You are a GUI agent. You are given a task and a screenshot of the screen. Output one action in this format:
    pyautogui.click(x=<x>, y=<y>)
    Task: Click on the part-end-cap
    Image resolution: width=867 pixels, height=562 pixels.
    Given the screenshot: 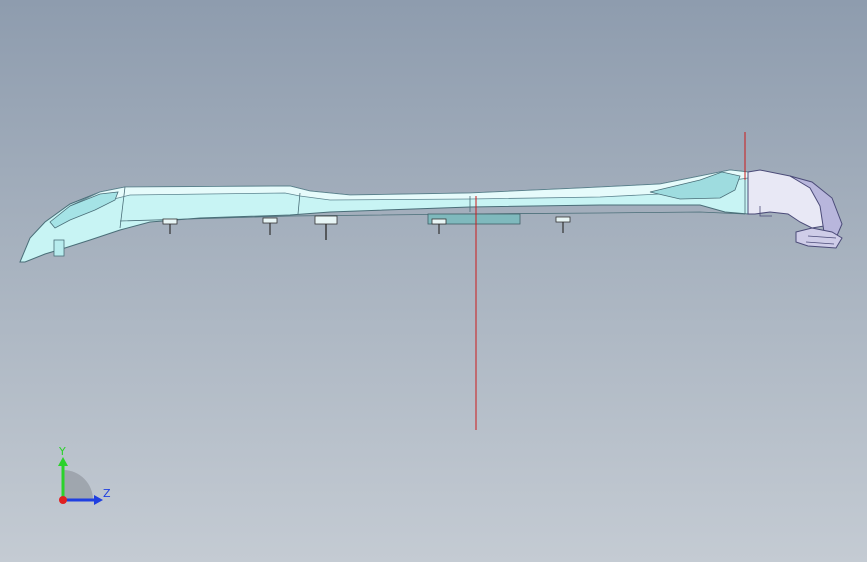 What is the action you would take?
    pyautogui.click(x=795, y=209)
    